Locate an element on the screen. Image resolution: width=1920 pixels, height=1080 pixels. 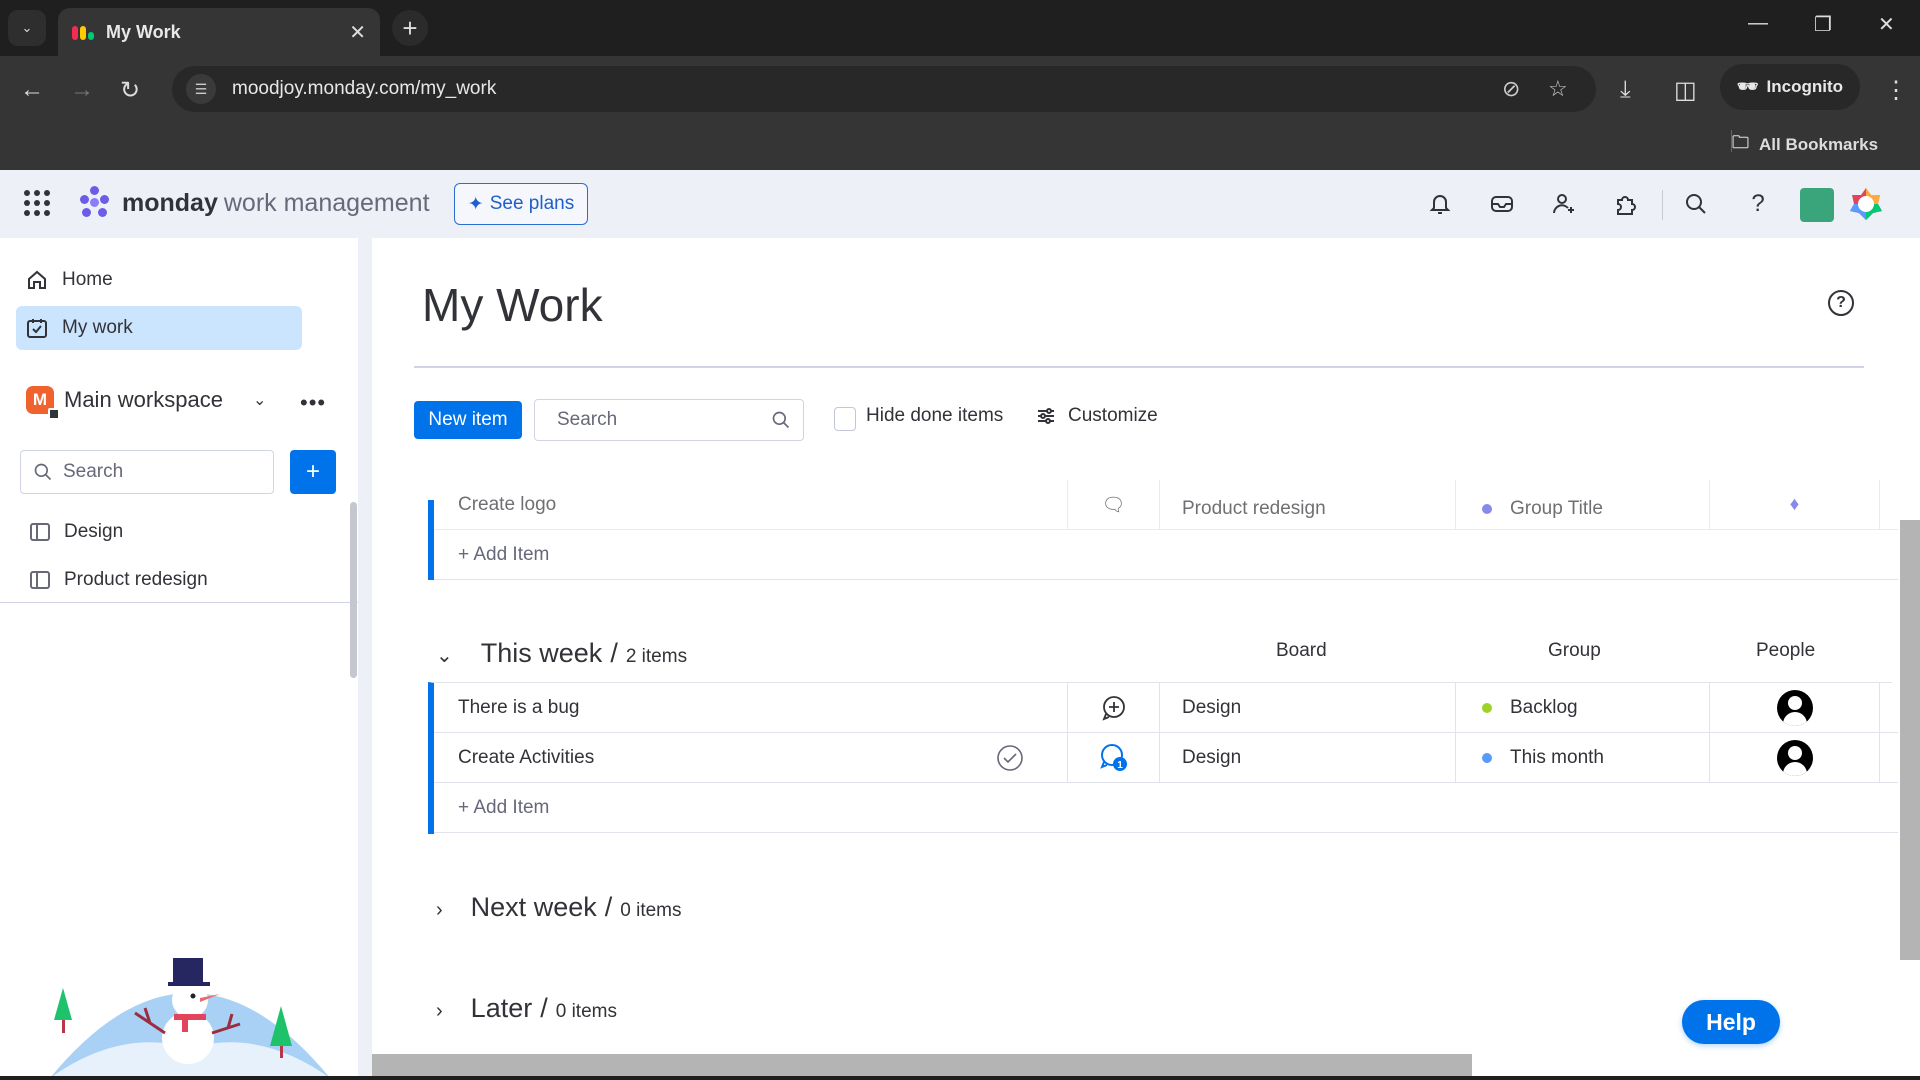
sidebar-search-input: Search is located at coordinates (147, 472).